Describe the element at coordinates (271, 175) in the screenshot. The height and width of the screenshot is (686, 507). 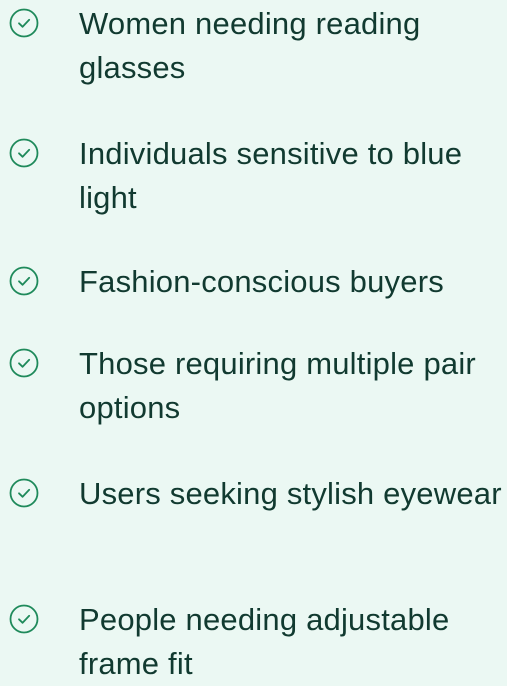
I see `list-item-label: Individuals sensitive to blue light` at that location.